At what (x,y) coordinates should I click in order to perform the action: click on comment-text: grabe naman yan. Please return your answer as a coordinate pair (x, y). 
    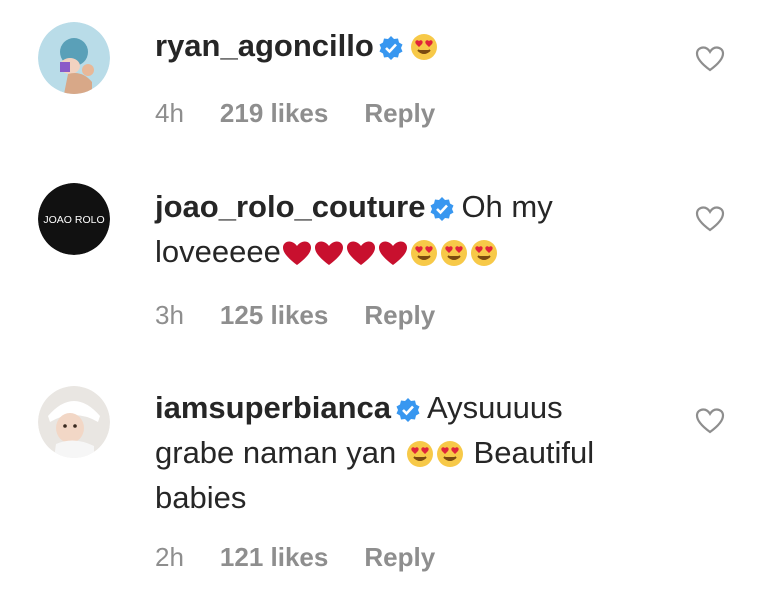
    Looking at the image, I should click on (276, 452).